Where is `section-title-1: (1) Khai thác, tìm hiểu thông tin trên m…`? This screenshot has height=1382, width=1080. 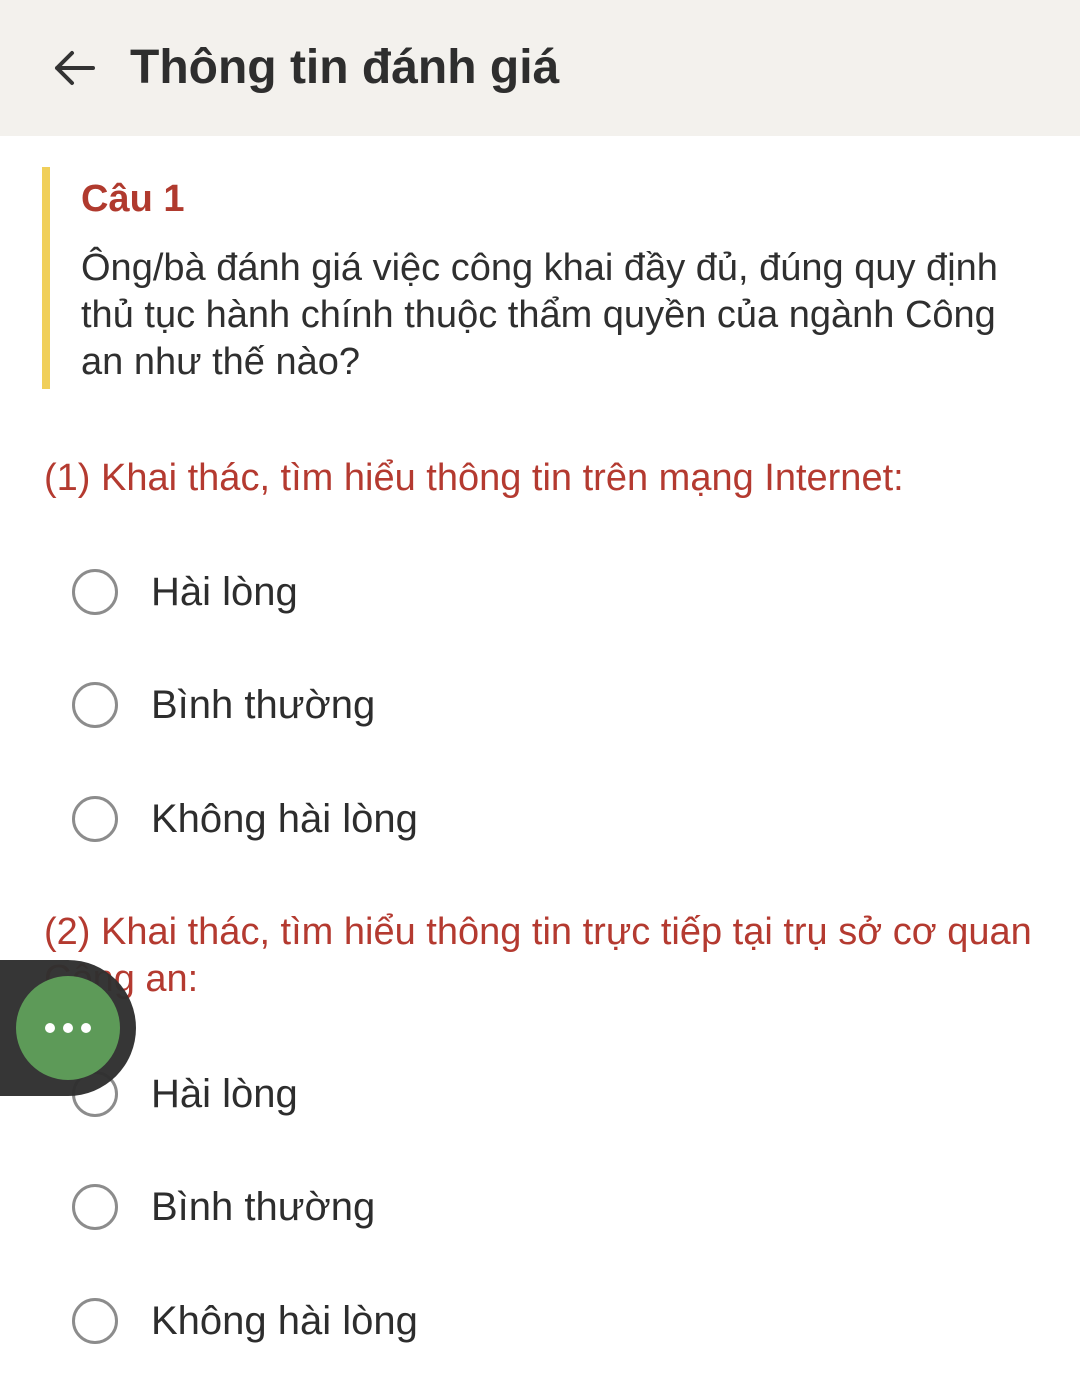
section-title-1: (1) Khai thác, tìm hiểu thông tin trên m… is located at coordinates (474, 478).